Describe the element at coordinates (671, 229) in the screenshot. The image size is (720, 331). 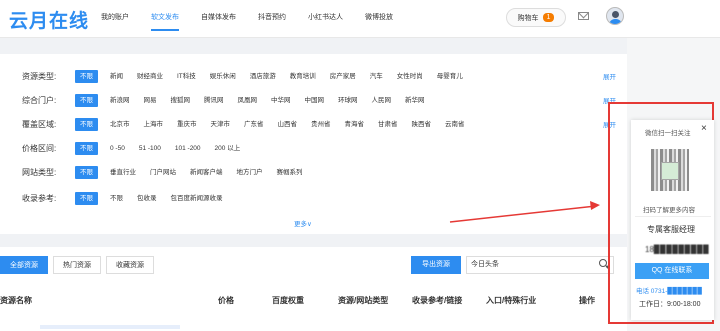
I see `manager-title: 专属客服经理` at that location.